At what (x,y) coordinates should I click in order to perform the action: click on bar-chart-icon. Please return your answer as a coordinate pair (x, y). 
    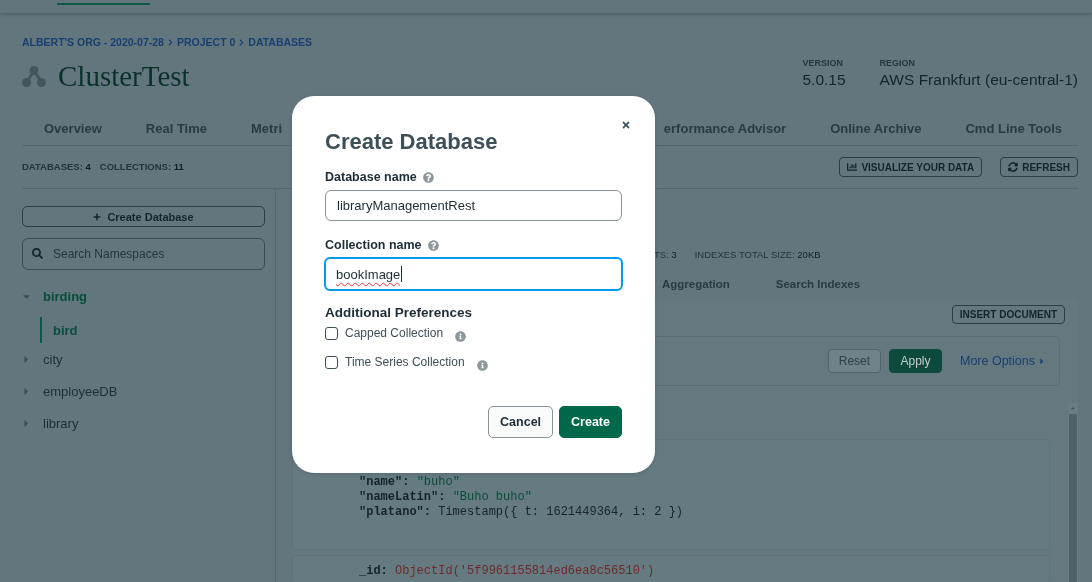
    Looking at the image, I should click on (852, 167).